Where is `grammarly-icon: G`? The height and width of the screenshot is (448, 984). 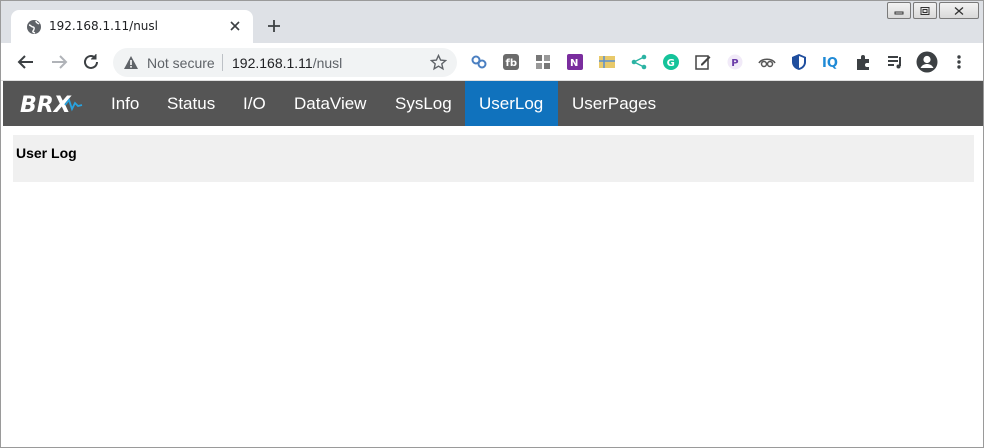
grammarly-icon: G is located at coordinates (671, 62).